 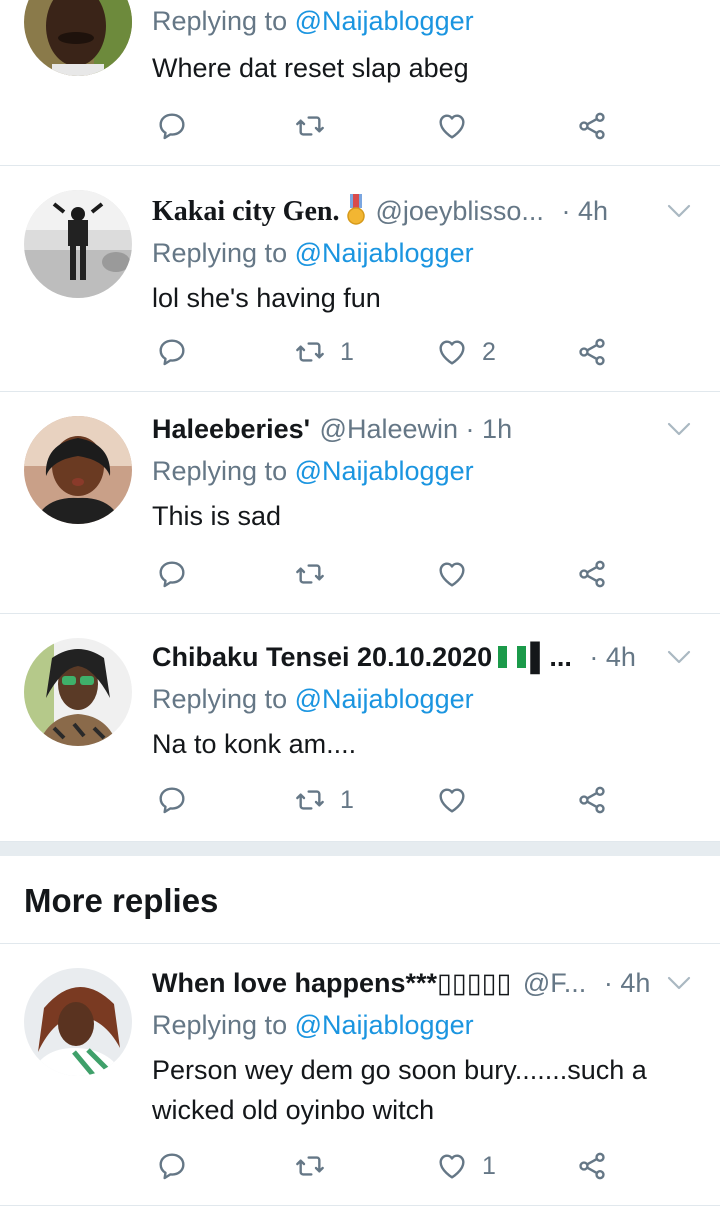 I want to click on display-name: When love happens***▯▯▯▯▯, so click(x=331, y=983).